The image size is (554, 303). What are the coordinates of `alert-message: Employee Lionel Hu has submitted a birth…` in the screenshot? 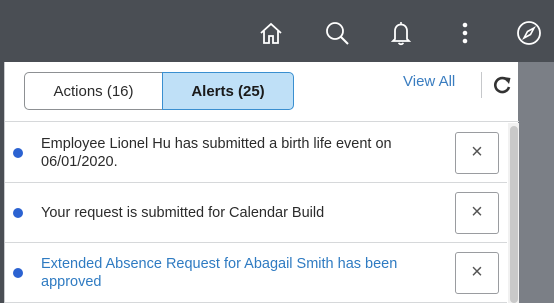 It's located at (216, 152).